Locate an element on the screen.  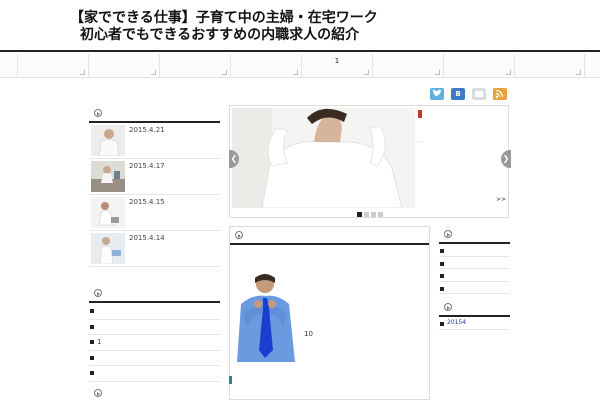
post-thumbnail-woman-laundry is located at coordinates (108, 248).